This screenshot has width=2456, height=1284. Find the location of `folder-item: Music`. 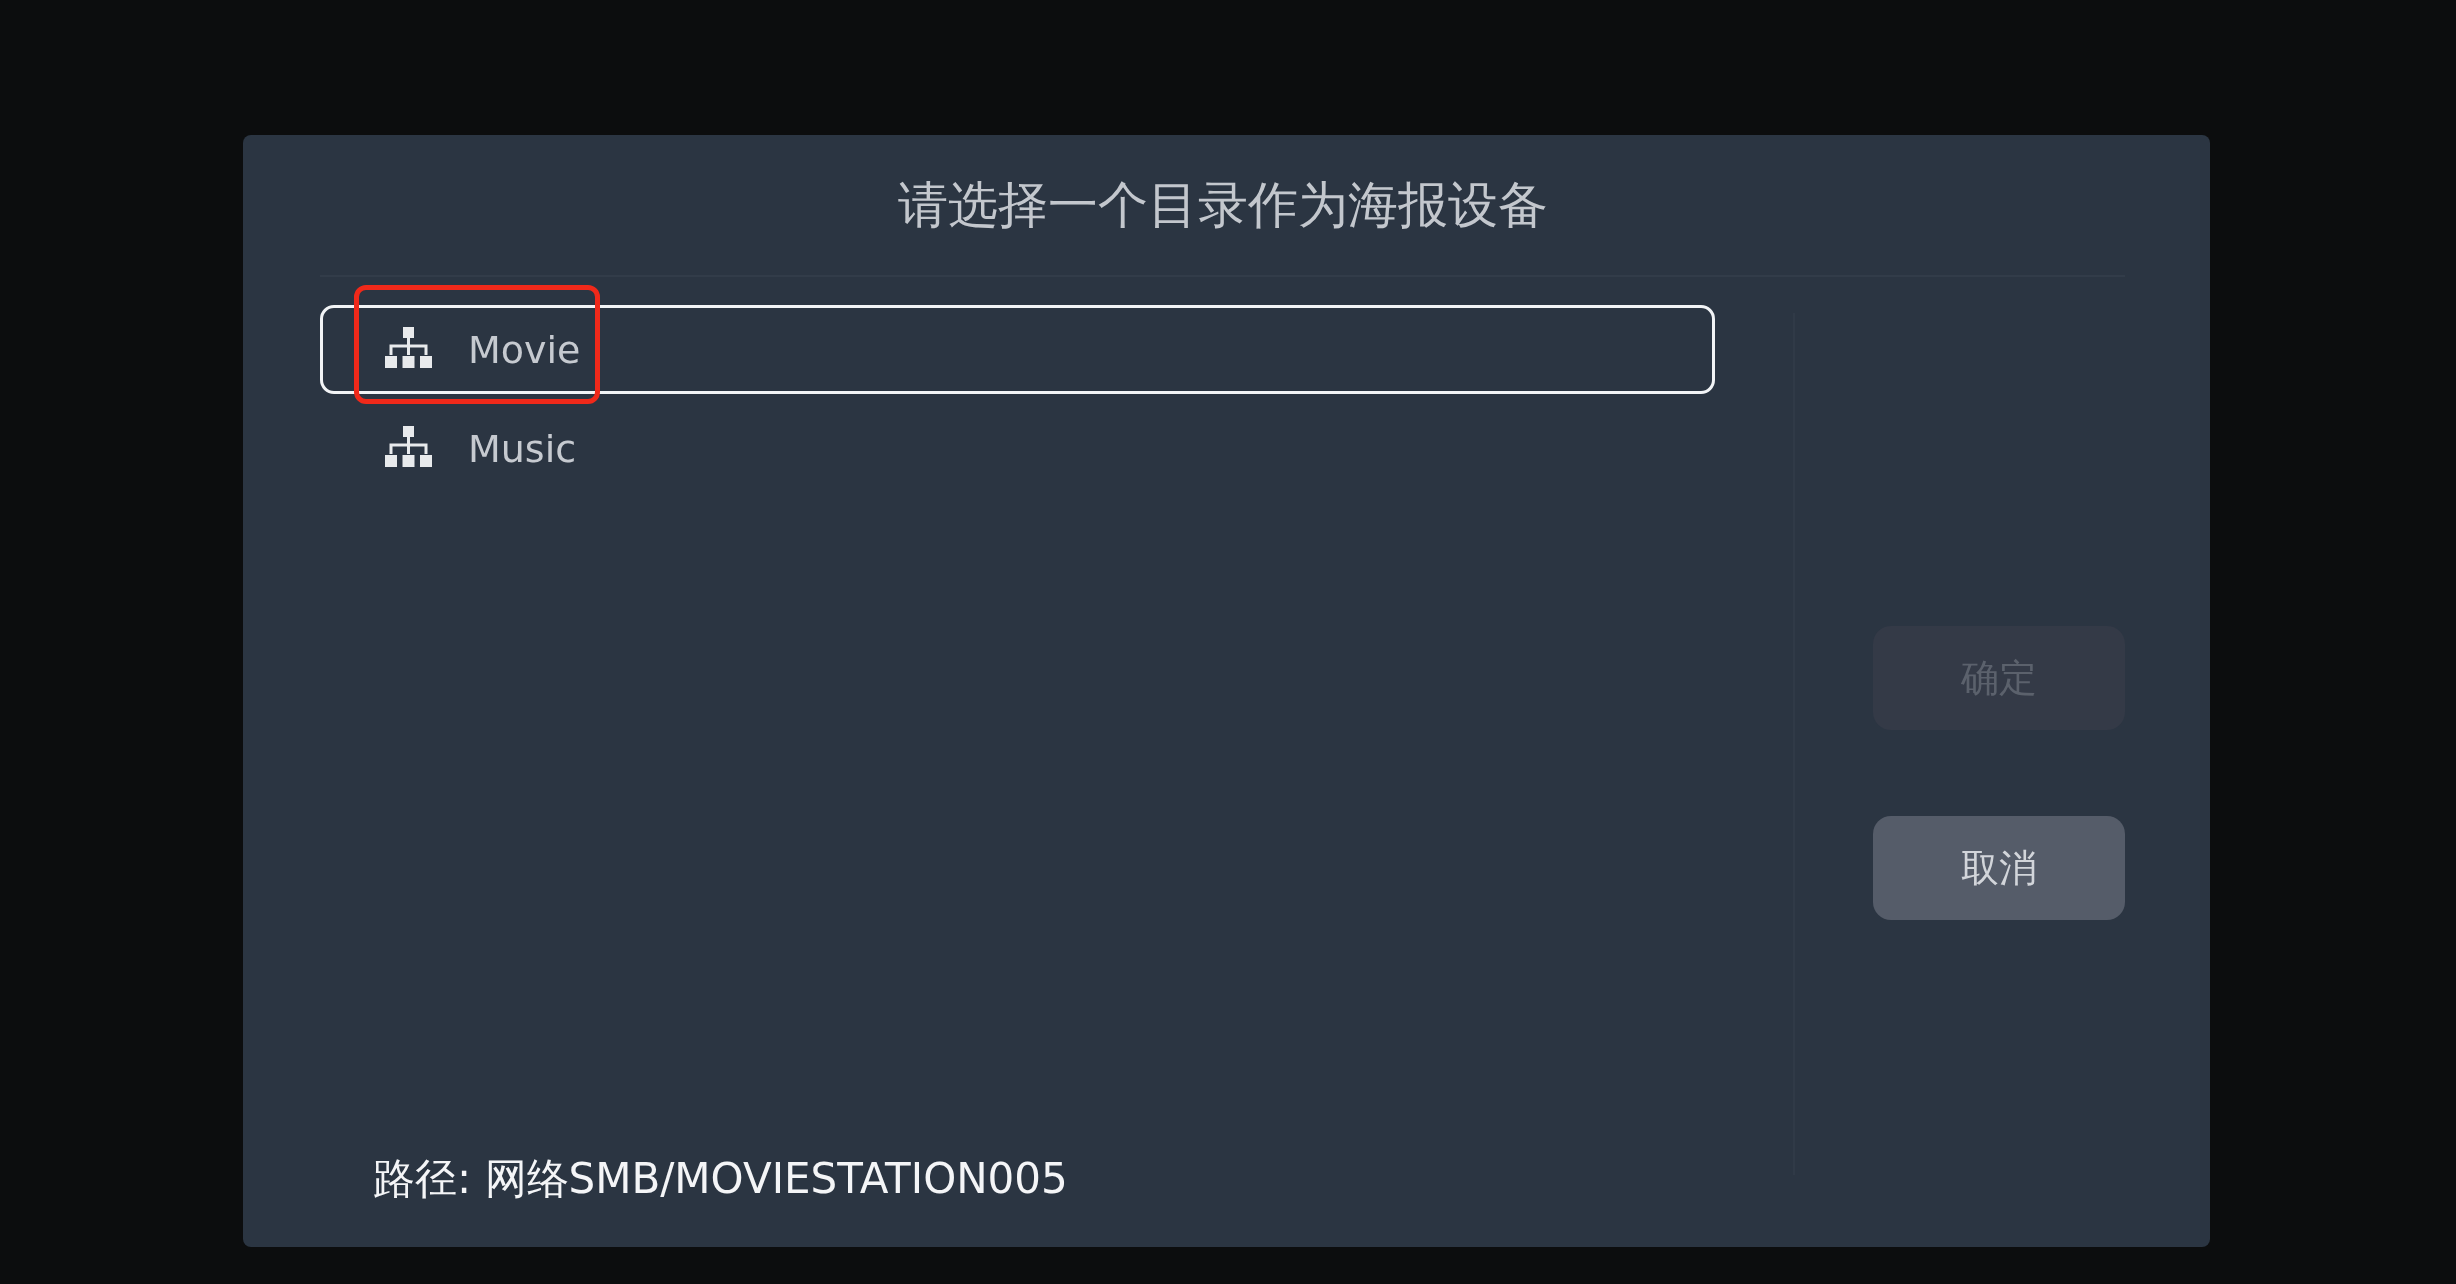

folder-item: Music is located at coordinates (1017, 448).